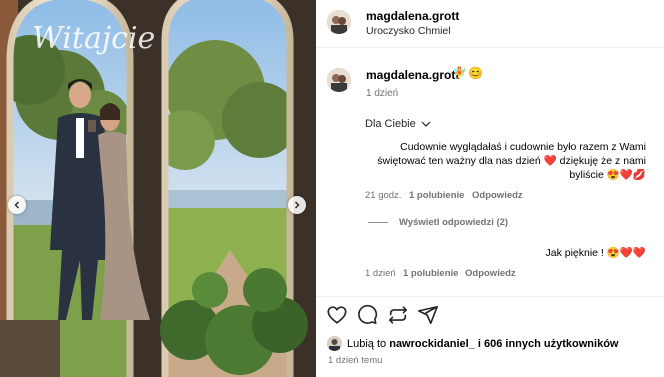  I want to click on caption-time: 1 dzień, so click(382, 93).